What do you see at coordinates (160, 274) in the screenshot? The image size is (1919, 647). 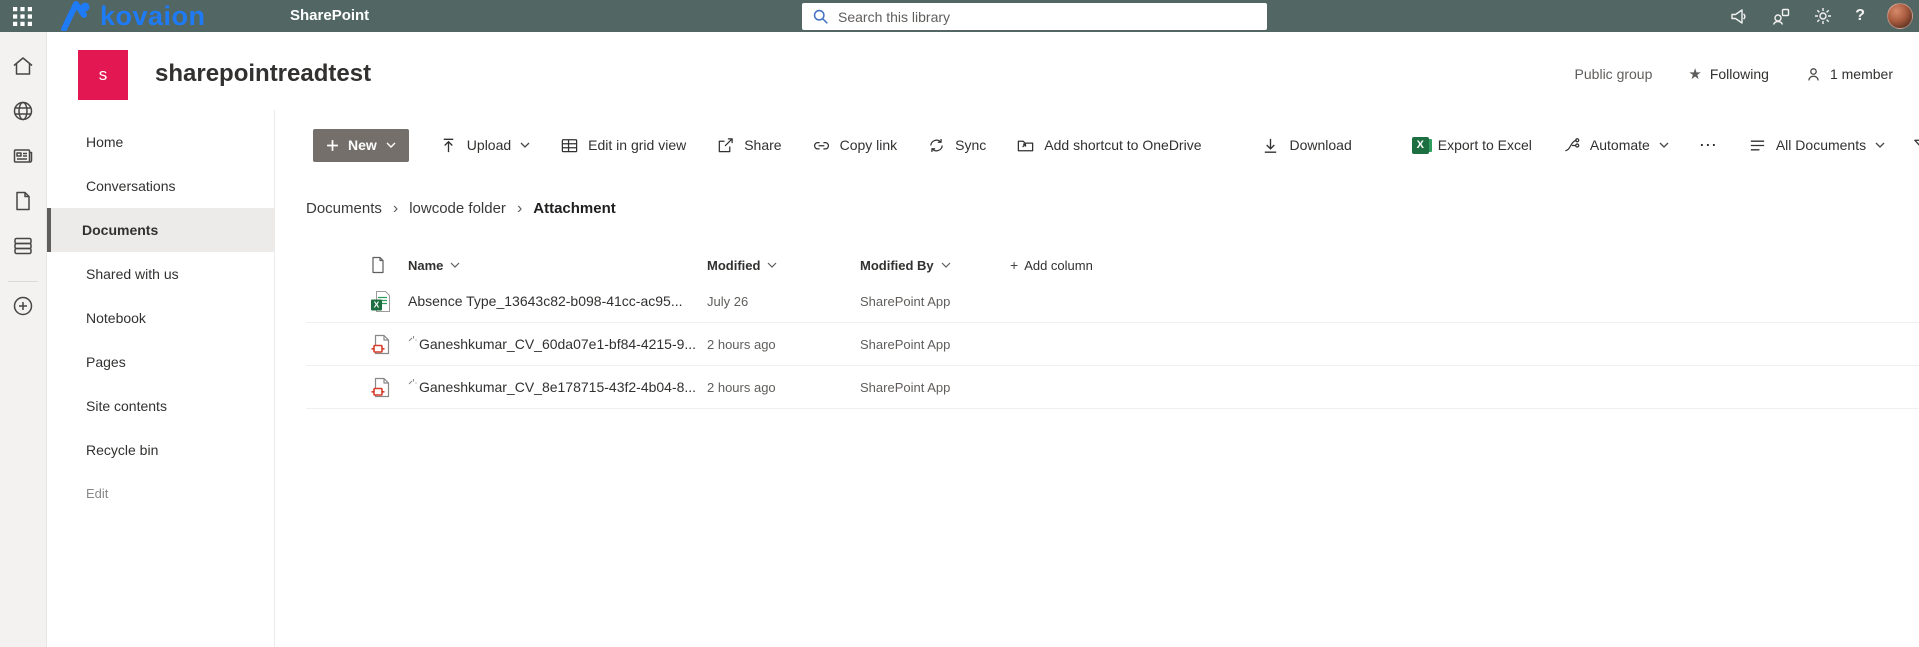 I see `sidebar-item-shared-with-us: Shared with us` at bounding box center [160, 274].